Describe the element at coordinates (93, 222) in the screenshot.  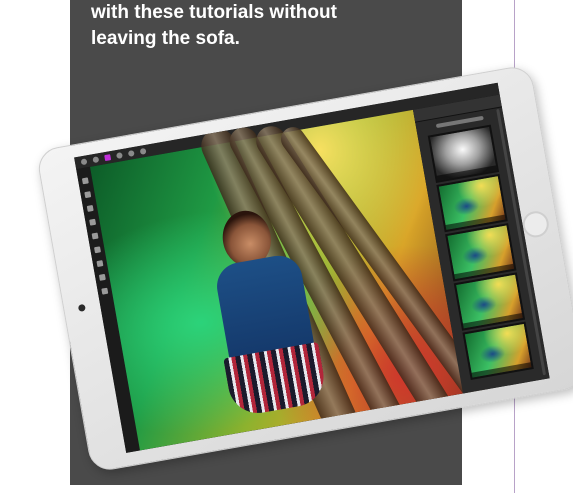
I see `eraser-icon` at that location.